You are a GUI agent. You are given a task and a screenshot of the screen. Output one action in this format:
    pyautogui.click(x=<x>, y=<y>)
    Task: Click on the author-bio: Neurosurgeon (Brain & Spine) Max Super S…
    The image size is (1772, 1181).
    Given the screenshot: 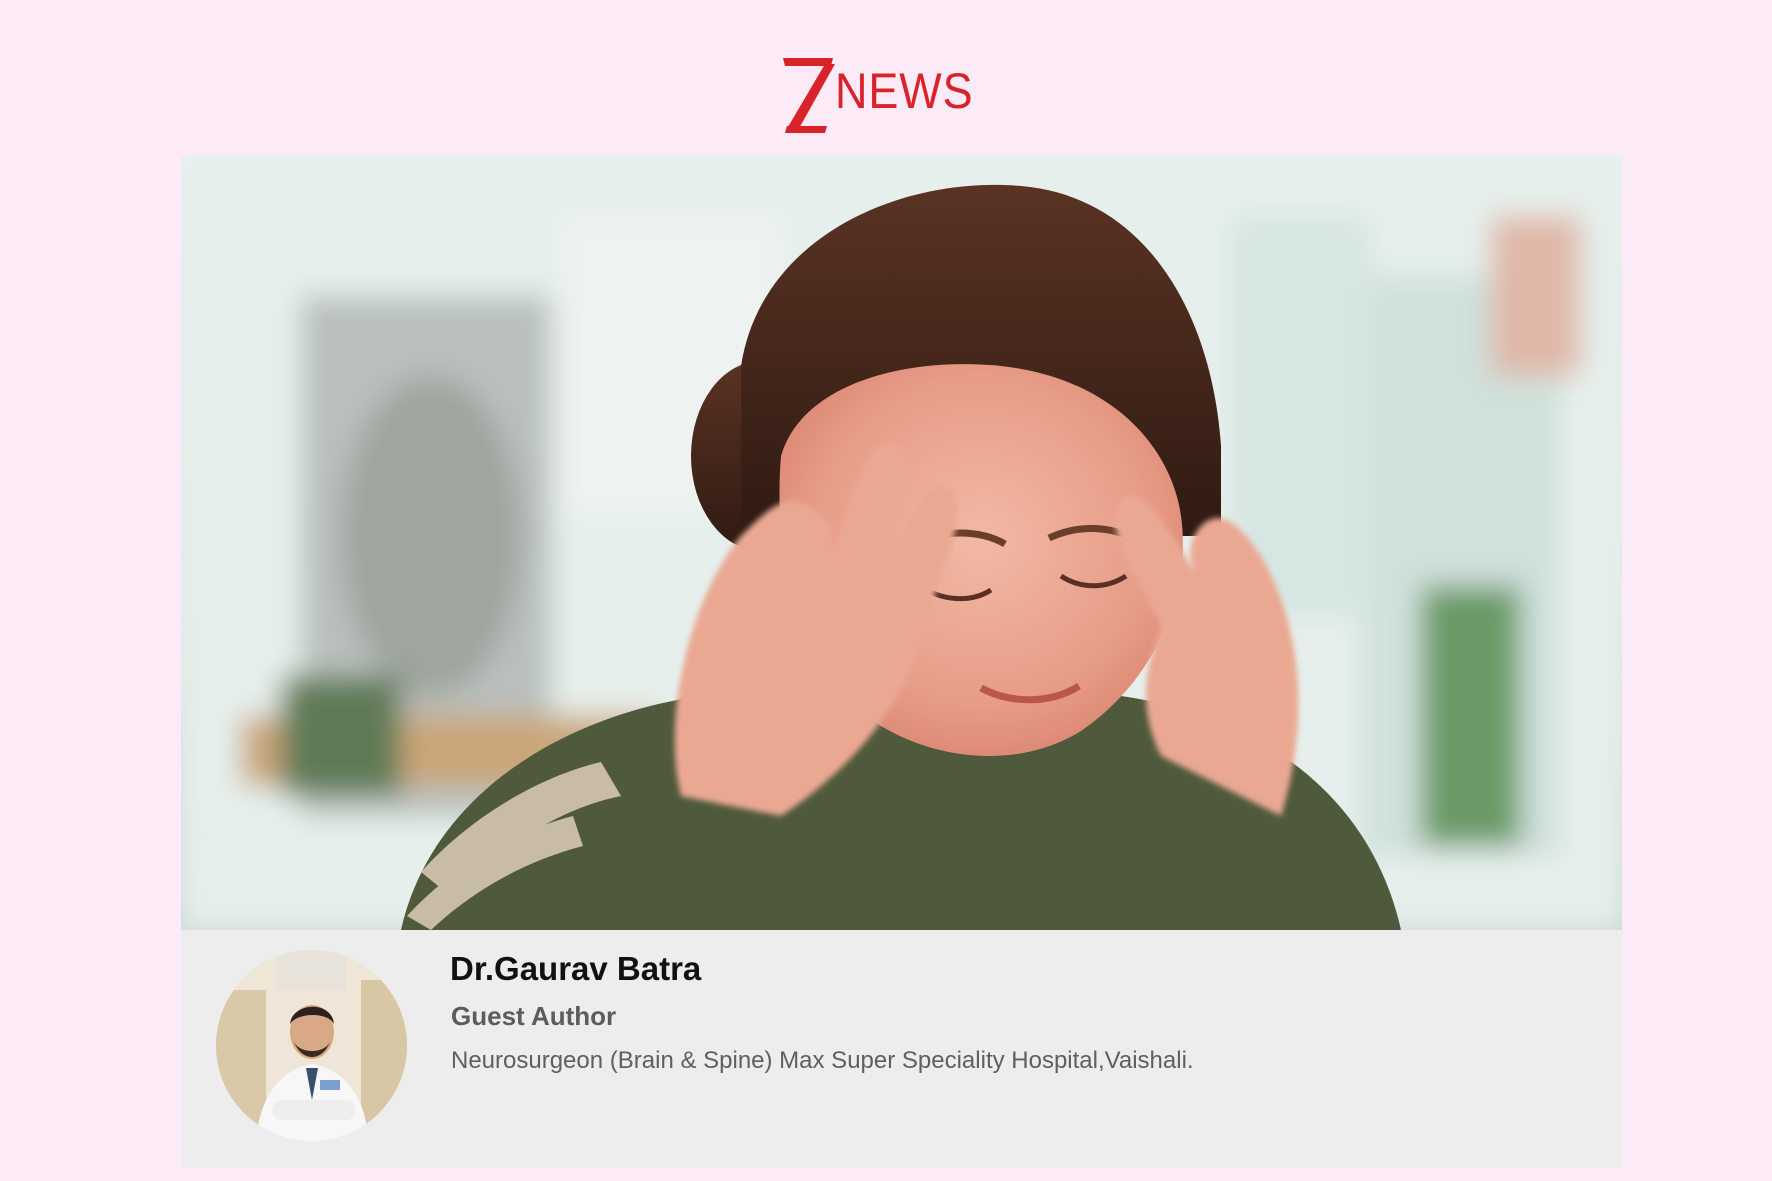 What is the action you would take?
    pyautogui.click(x=822, y=1060)
    